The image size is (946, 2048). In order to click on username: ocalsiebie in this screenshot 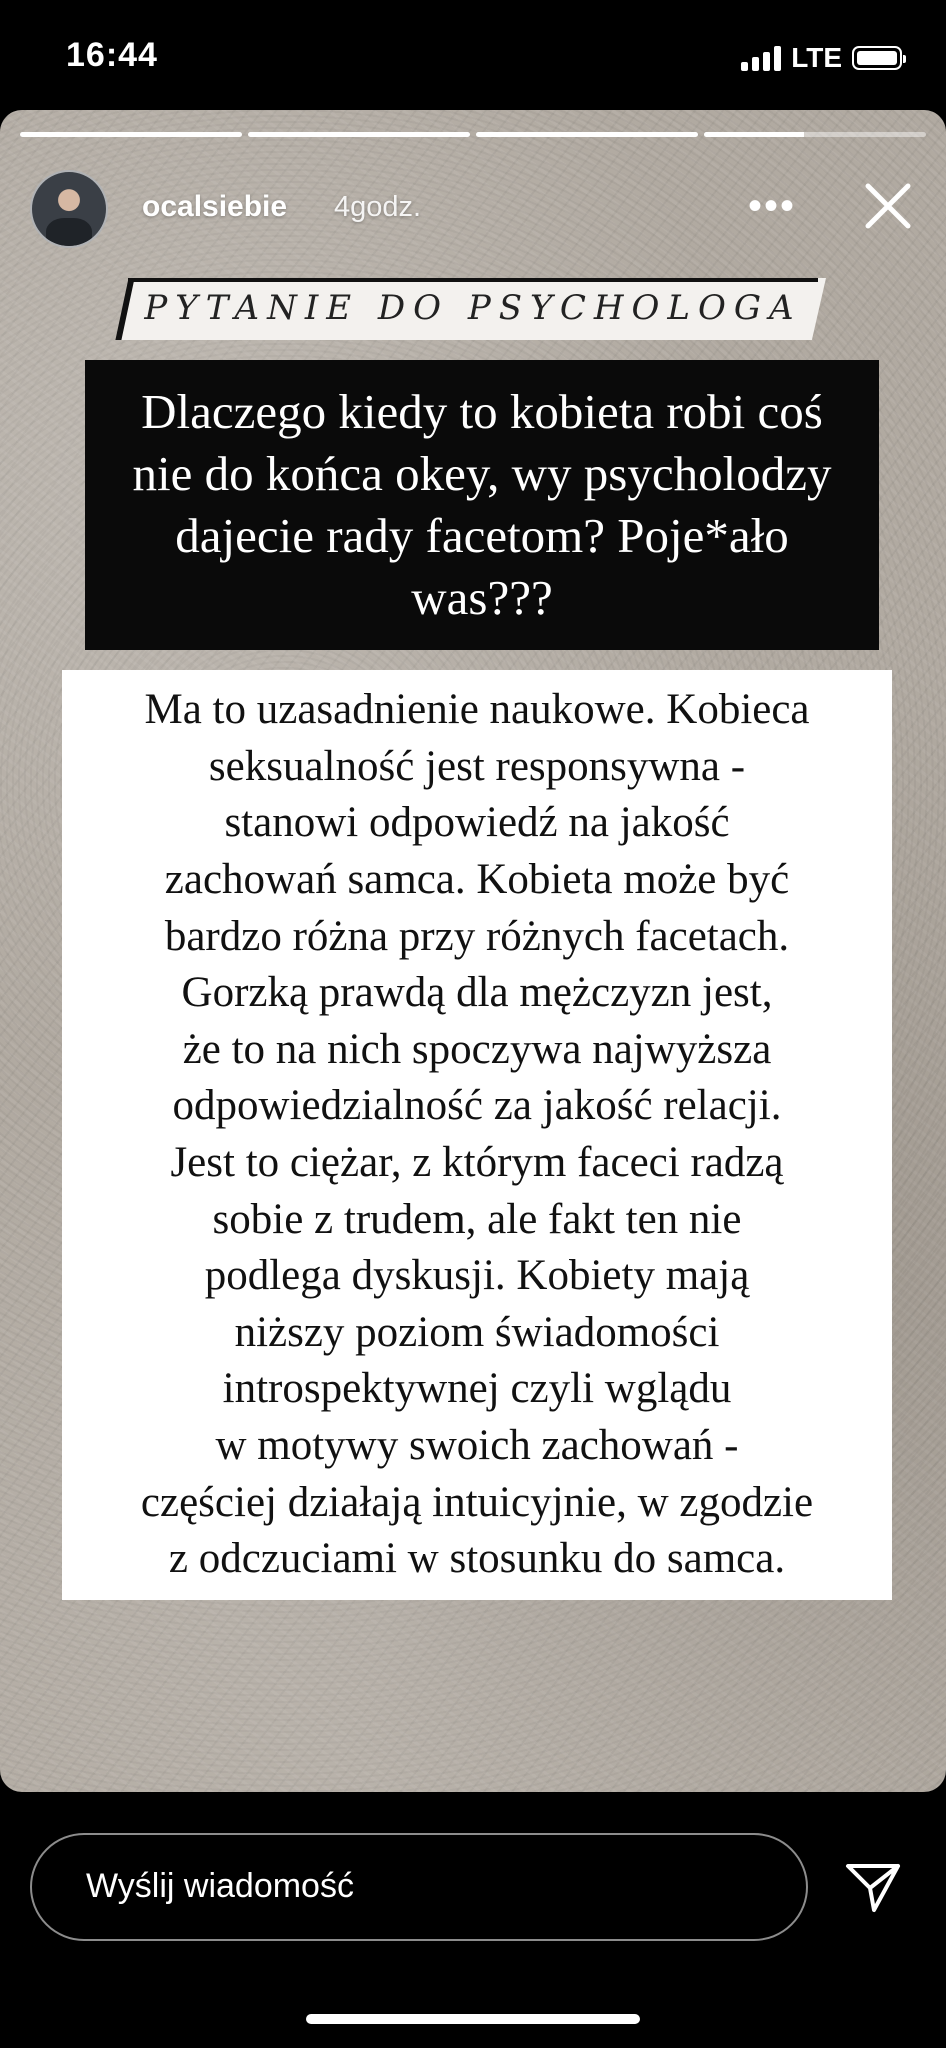, I will do `click(214, 207)`.